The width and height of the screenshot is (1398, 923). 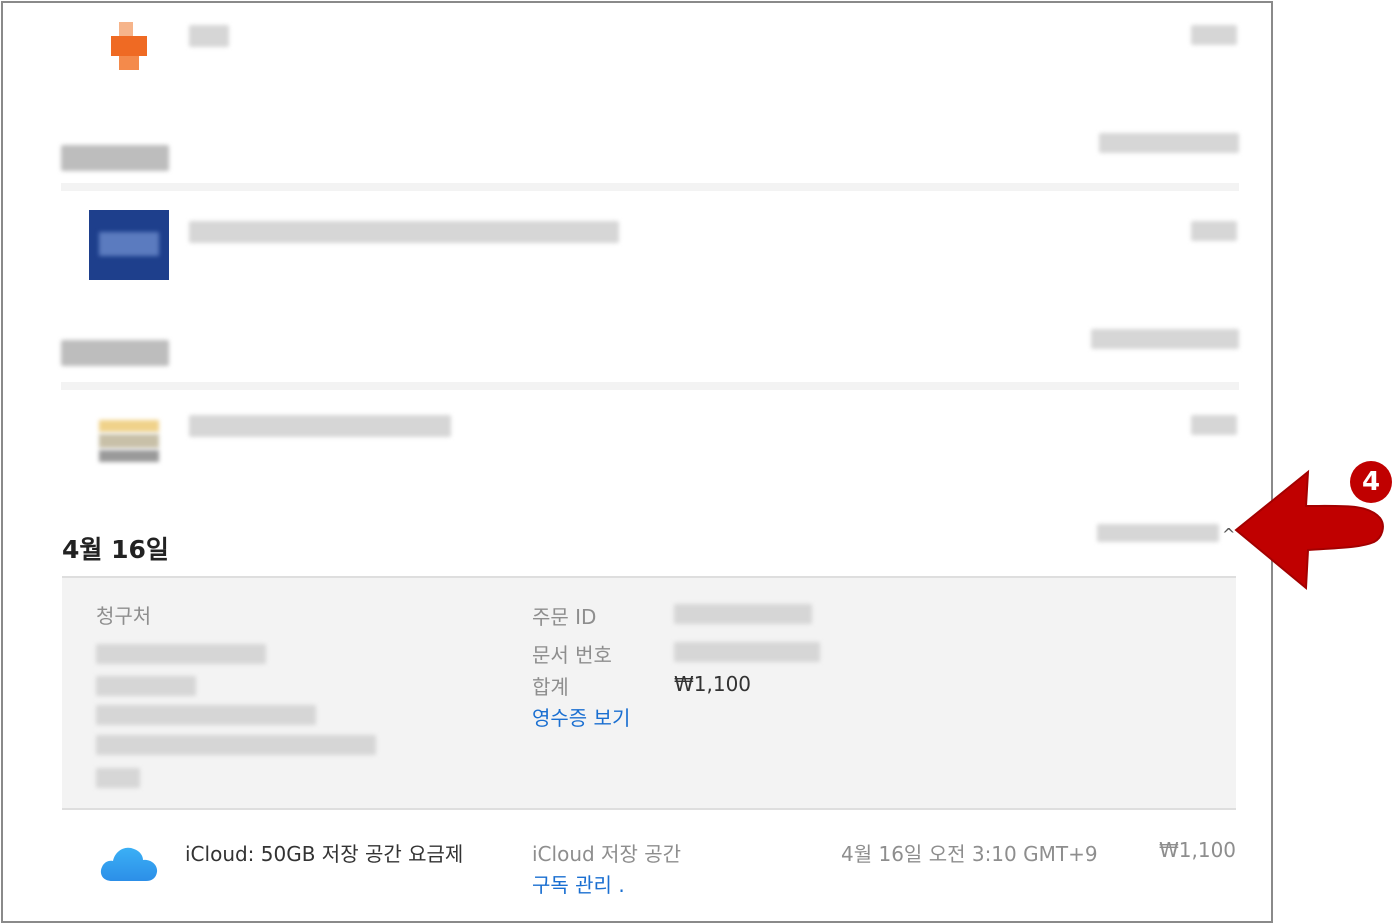 I want to click on item-category: iCloud 저장 공간, so click(x=607, y=854).